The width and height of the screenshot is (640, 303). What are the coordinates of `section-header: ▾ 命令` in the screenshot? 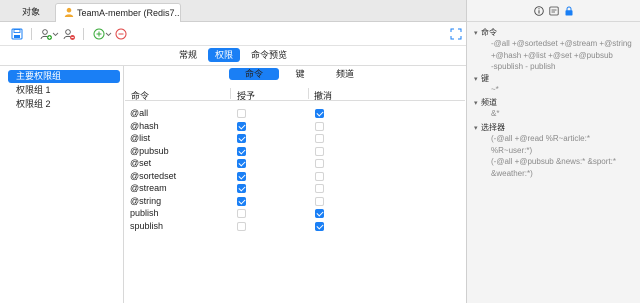 It's located at (485, 32).